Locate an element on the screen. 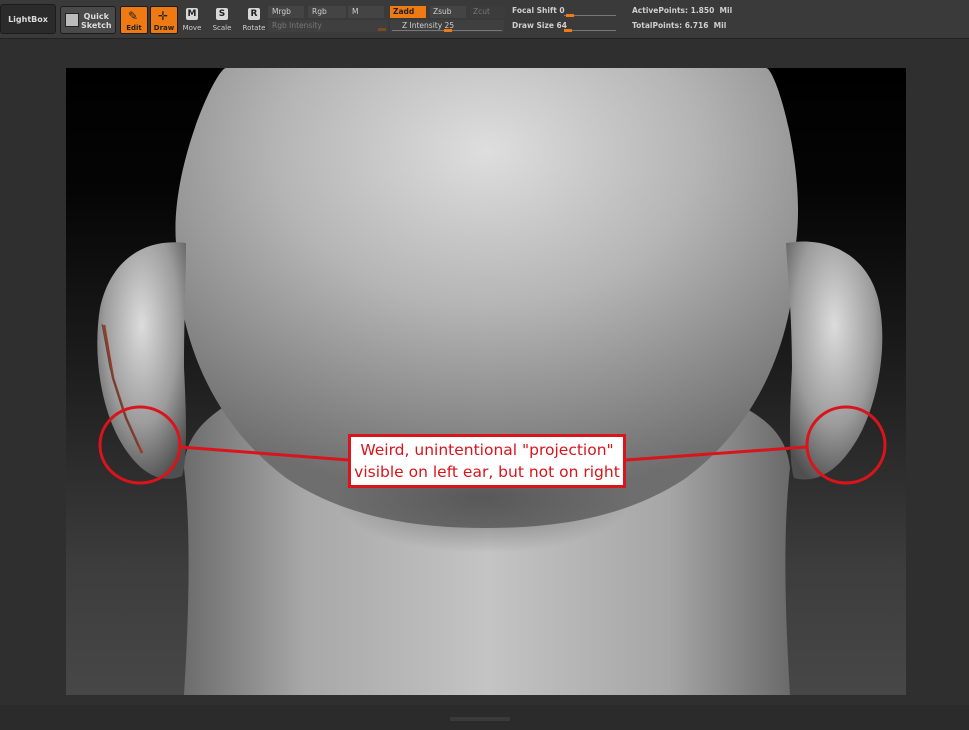 The height and width of the screenshot is (730, 969). annotation-overlay is located at coordinates (492, 445).